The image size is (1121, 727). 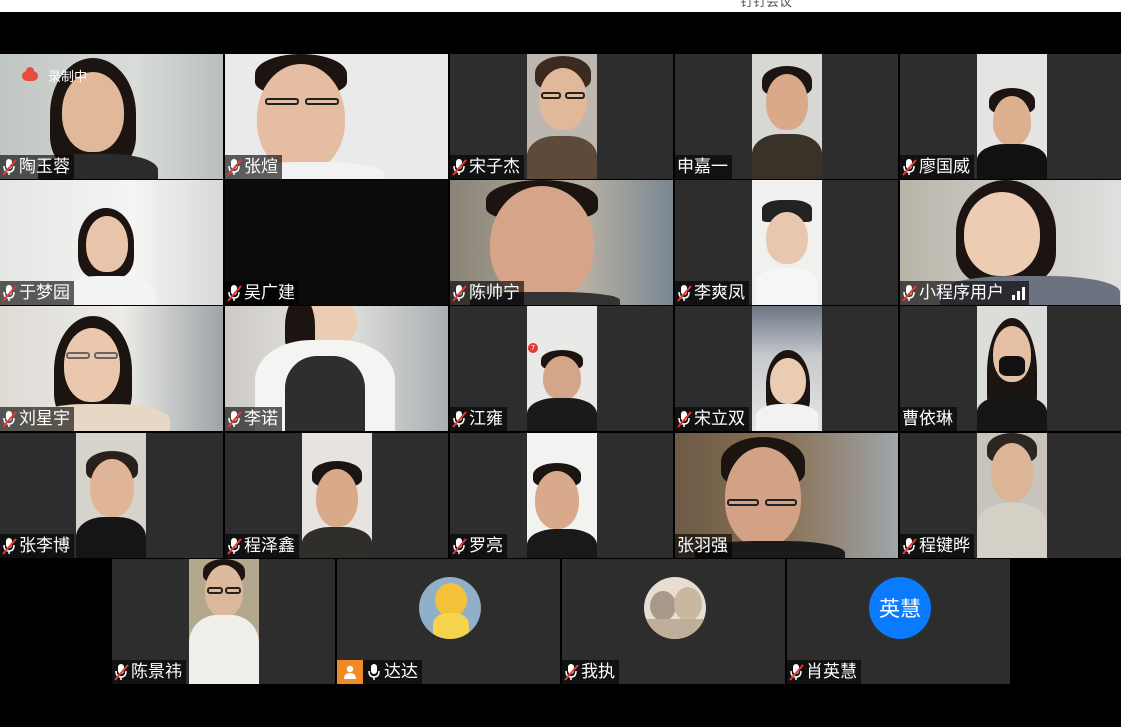 I want to click on participant-name-label: 陶玉蓉, so click(x=37, y=167).